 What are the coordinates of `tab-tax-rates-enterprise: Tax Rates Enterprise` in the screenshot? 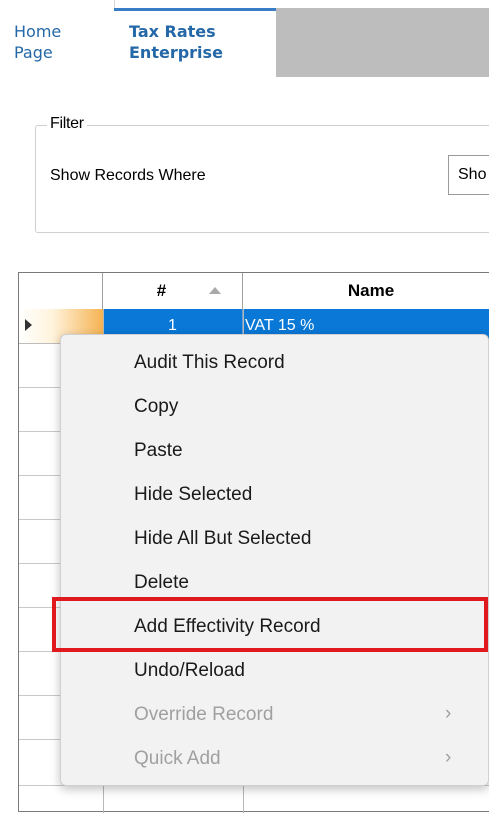 It's located at (195, 42).